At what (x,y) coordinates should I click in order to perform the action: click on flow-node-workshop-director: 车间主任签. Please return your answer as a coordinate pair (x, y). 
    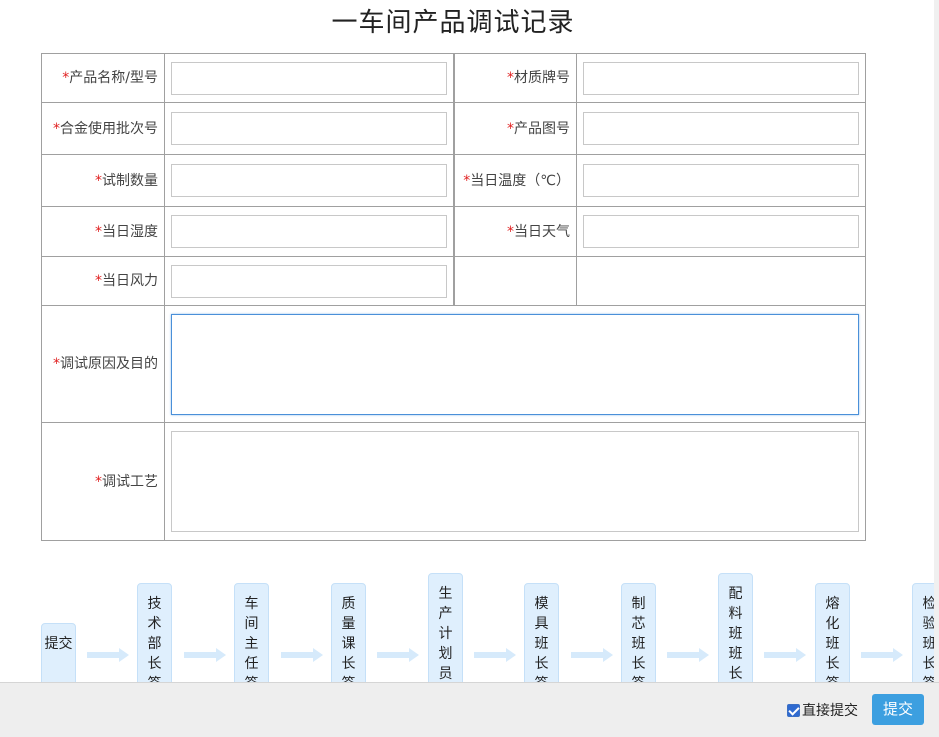
    Looking at the image, I should click on (251, 632).